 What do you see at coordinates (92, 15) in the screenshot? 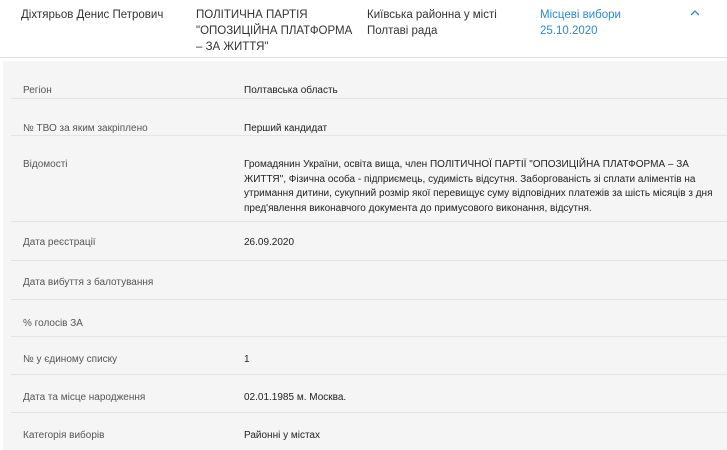
I see `candidate-name: Діхтярьов Денис Петрович` at bounding box center [92, 15].